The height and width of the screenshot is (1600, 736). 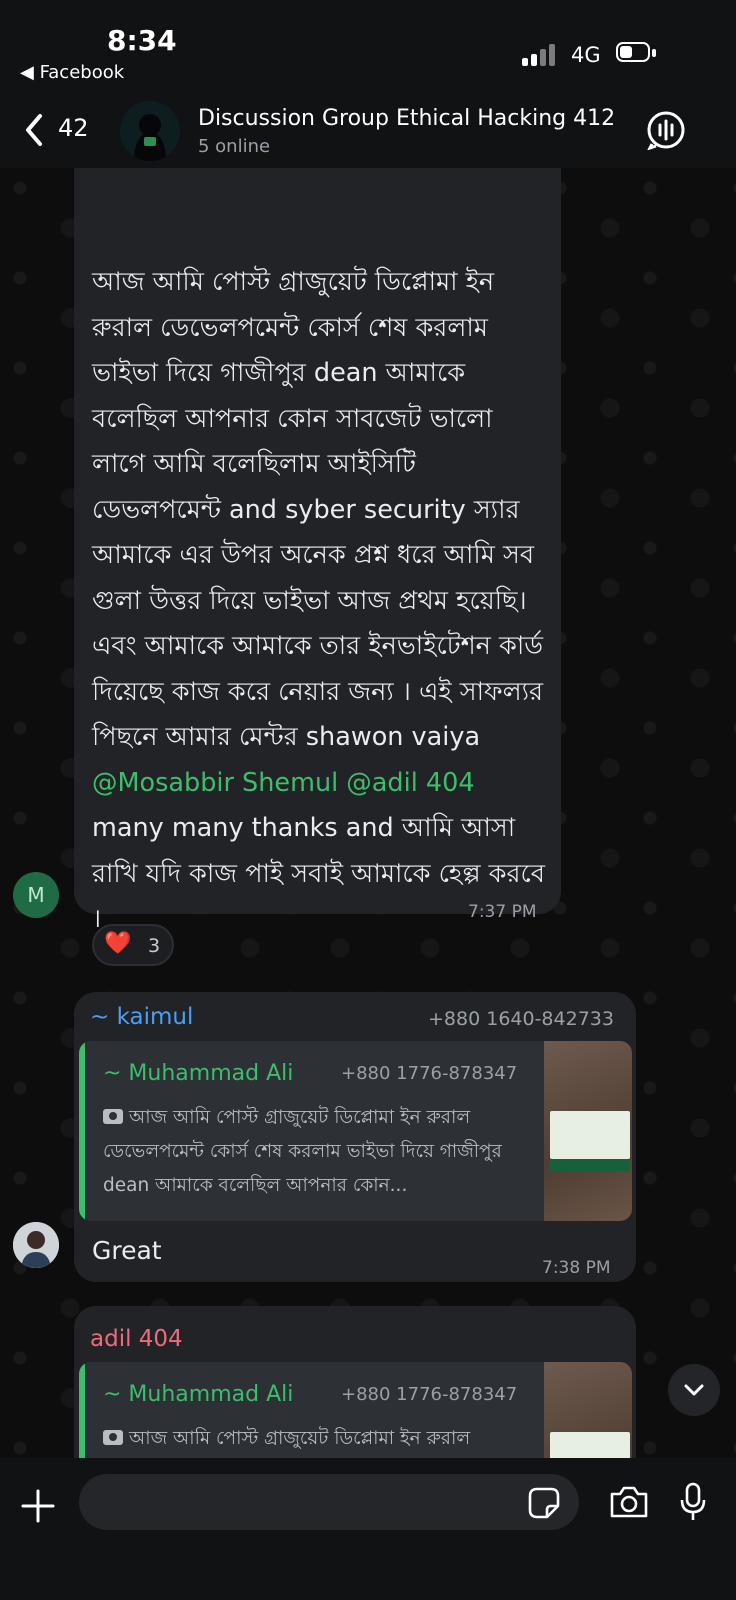 What do you see at coordinates (576, 1268) in the screenshot?
I see `message-time: 7:38 PM` at bounding box center [576, 1268].